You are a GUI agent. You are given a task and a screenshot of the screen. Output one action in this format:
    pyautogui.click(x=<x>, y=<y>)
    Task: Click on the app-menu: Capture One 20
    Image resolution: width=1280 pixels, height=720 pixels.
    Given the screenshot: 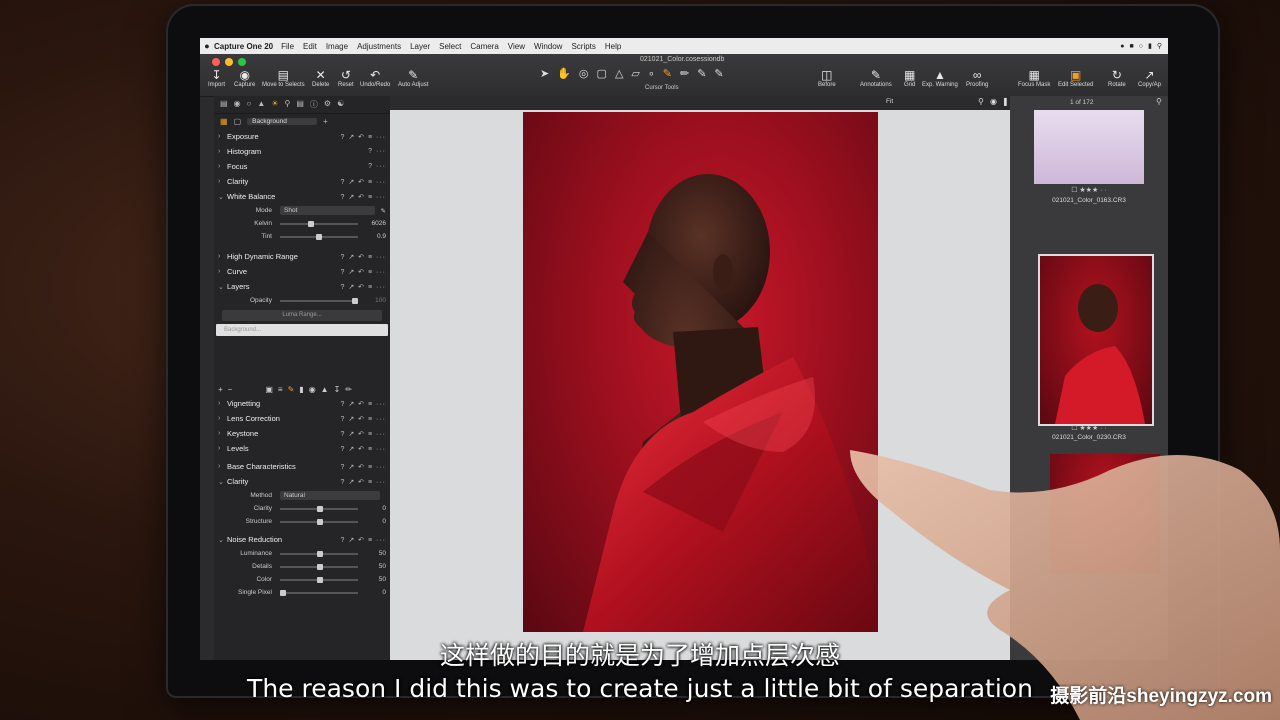 What is the action you would take?
    pyautogui.click(x=243, y=46)
    